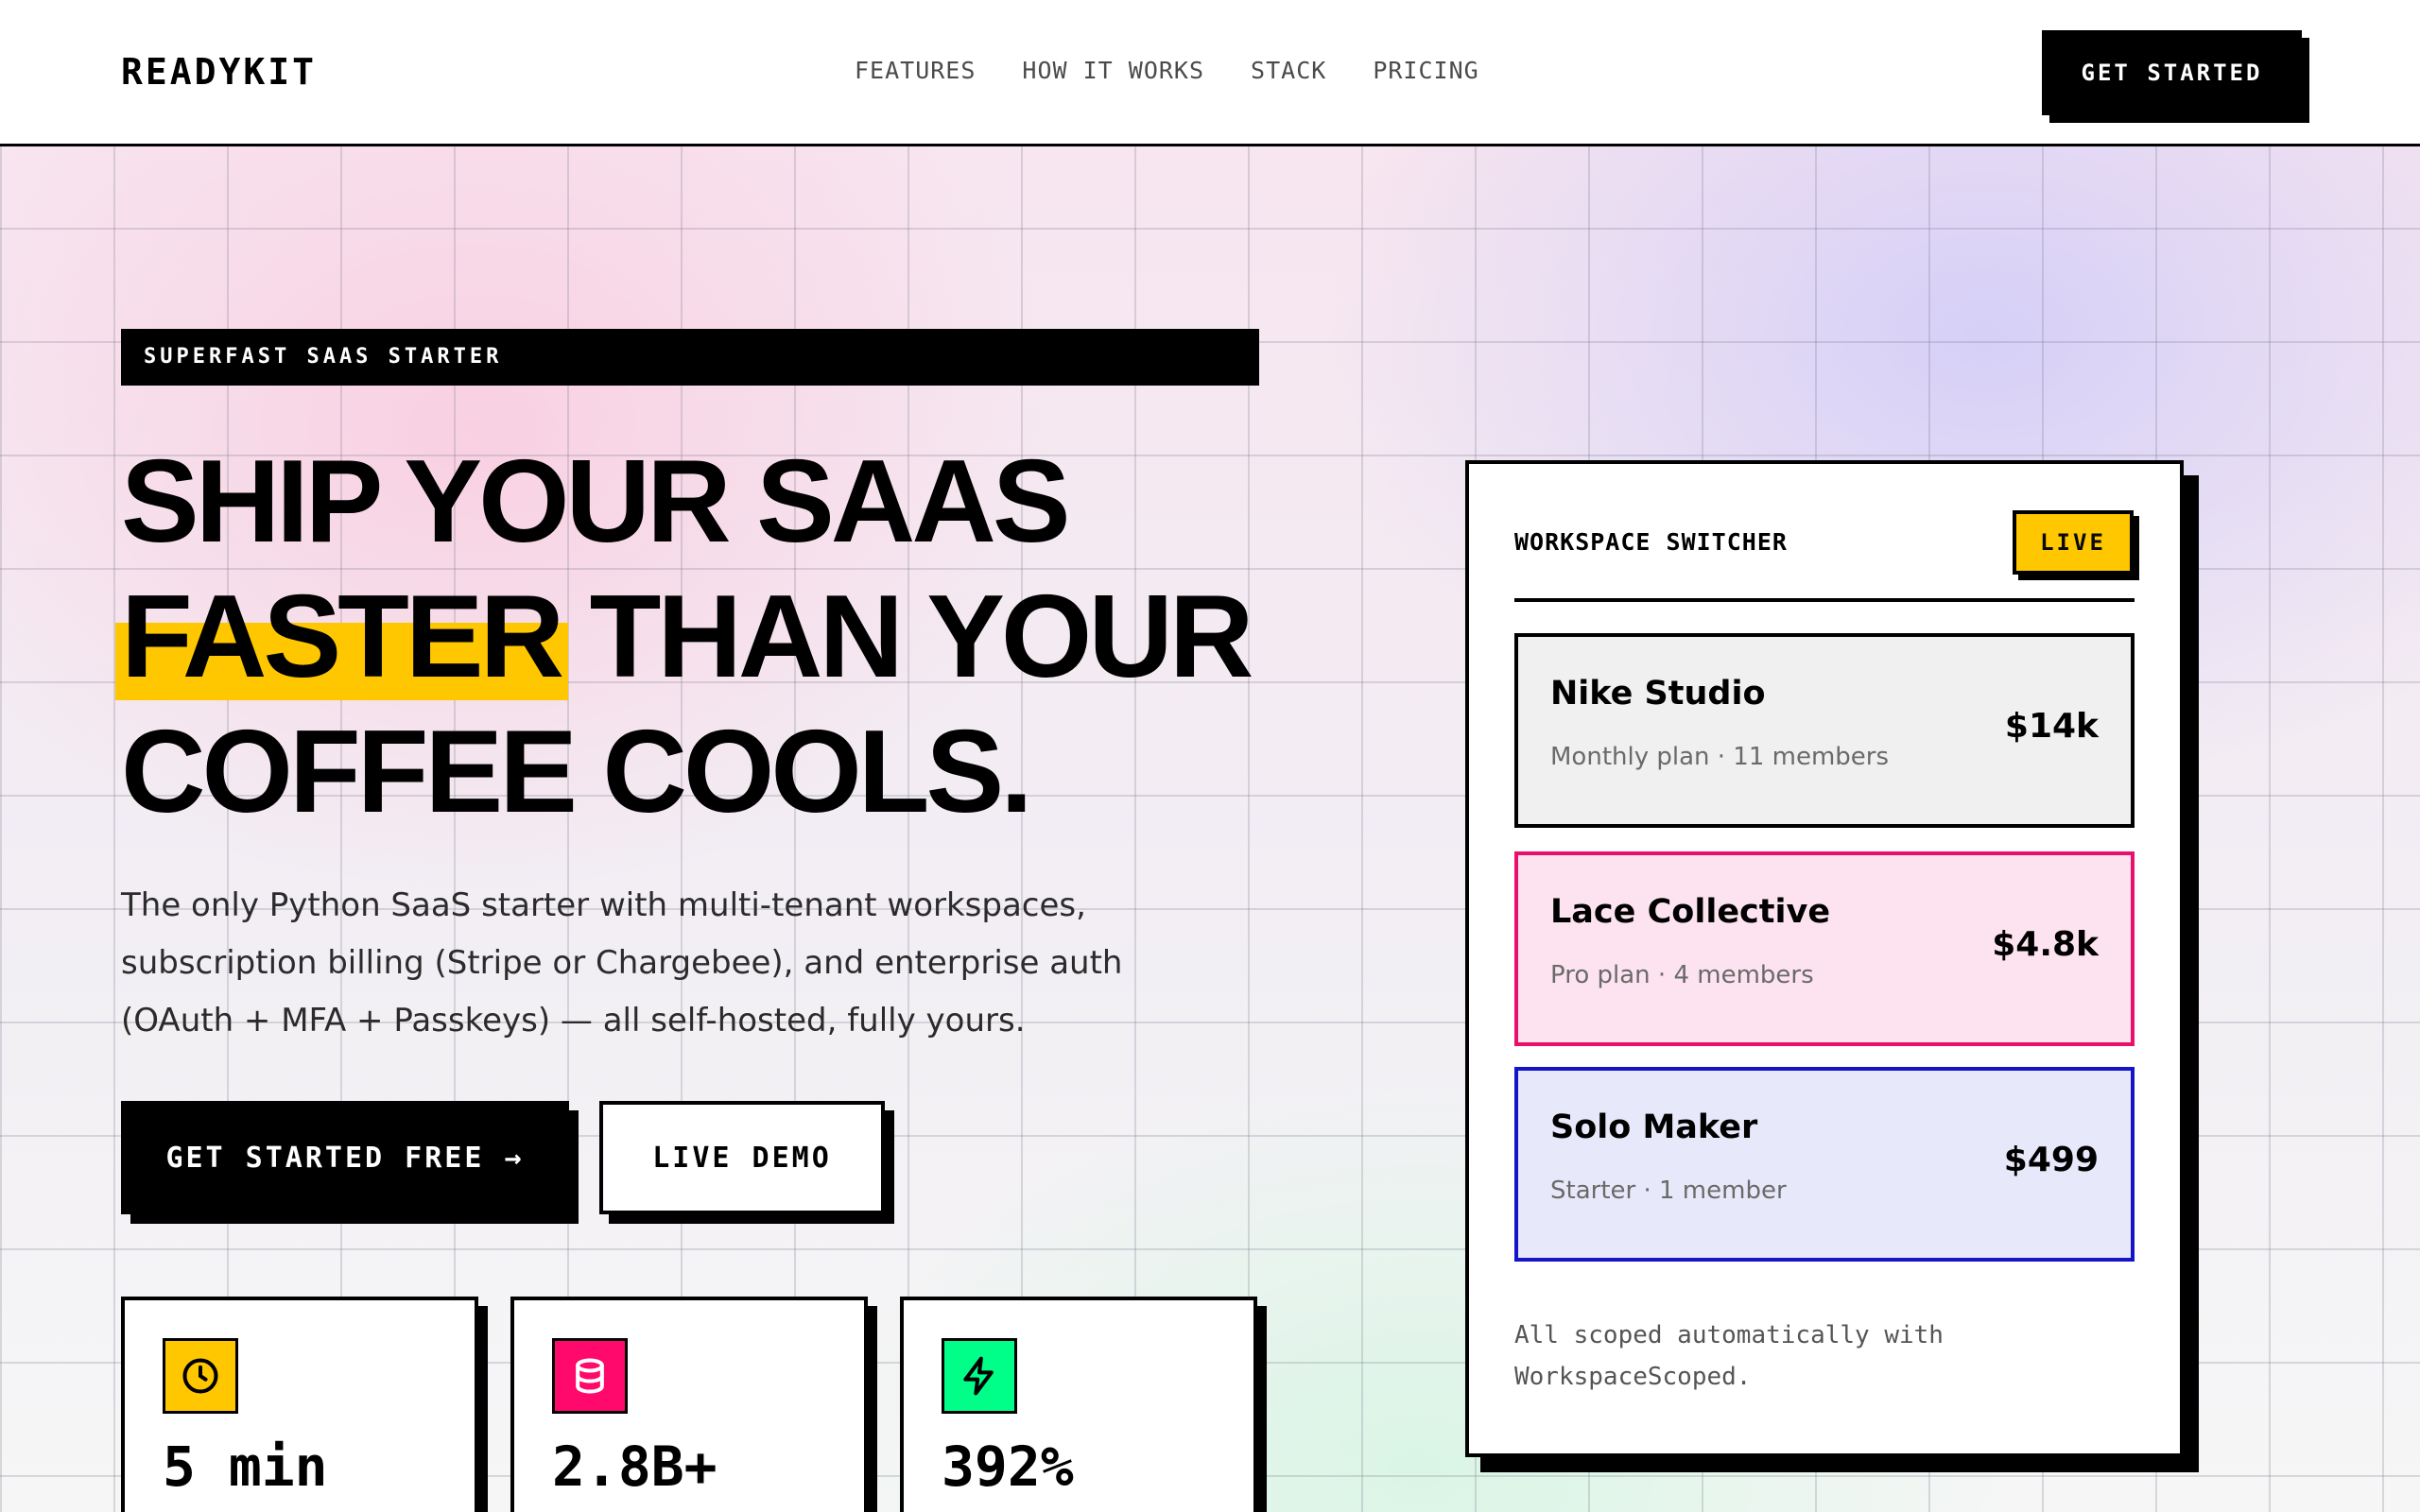 The image size is (2420, 1512). I want to click on live-demo-button: LIVE DEMO, so click(742, 1157).